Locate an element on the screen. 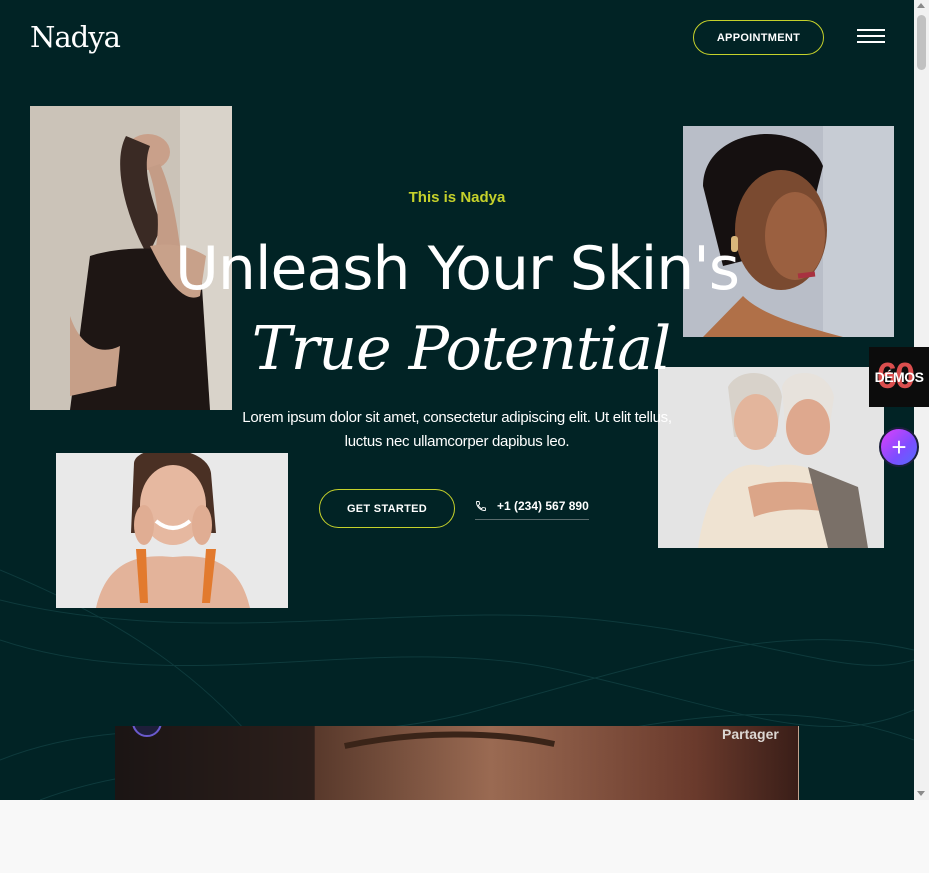  hero-headline: Unleash Your Skin's is located at coordinates (457, 269).